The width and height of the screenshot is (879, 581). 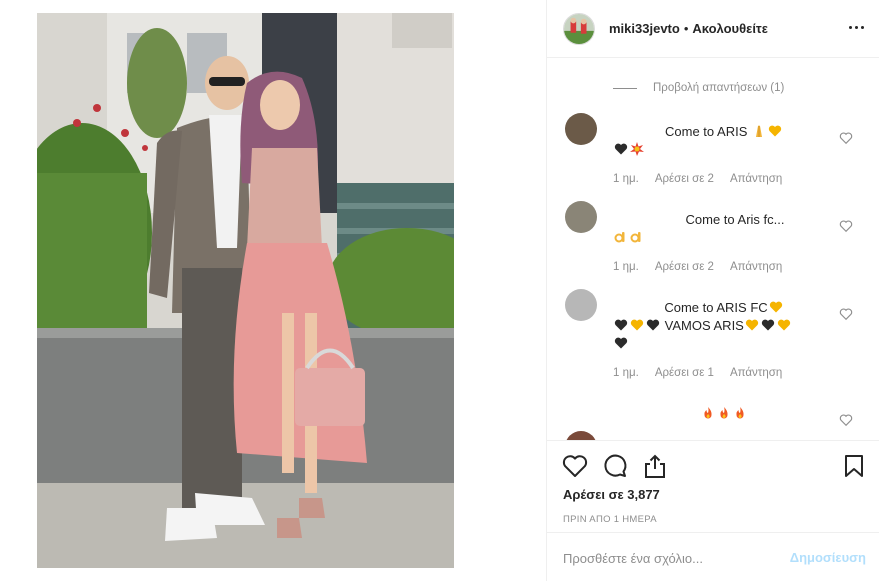 What do you see at coordinates (644, 28) in the screenshot?
I see `author-username: miki33jevto` at bounding box center [644, 28].